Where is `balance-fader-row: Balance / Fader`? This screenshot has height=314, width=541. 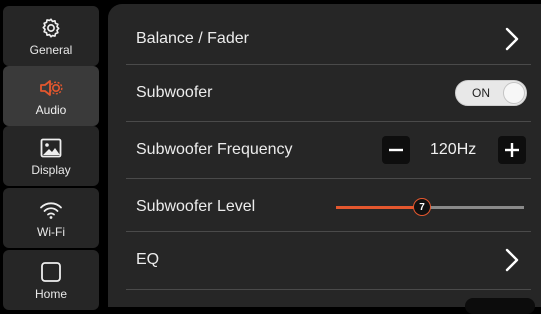 balance-fader-row: Balance / Fader is located at coordinates (324, 39).